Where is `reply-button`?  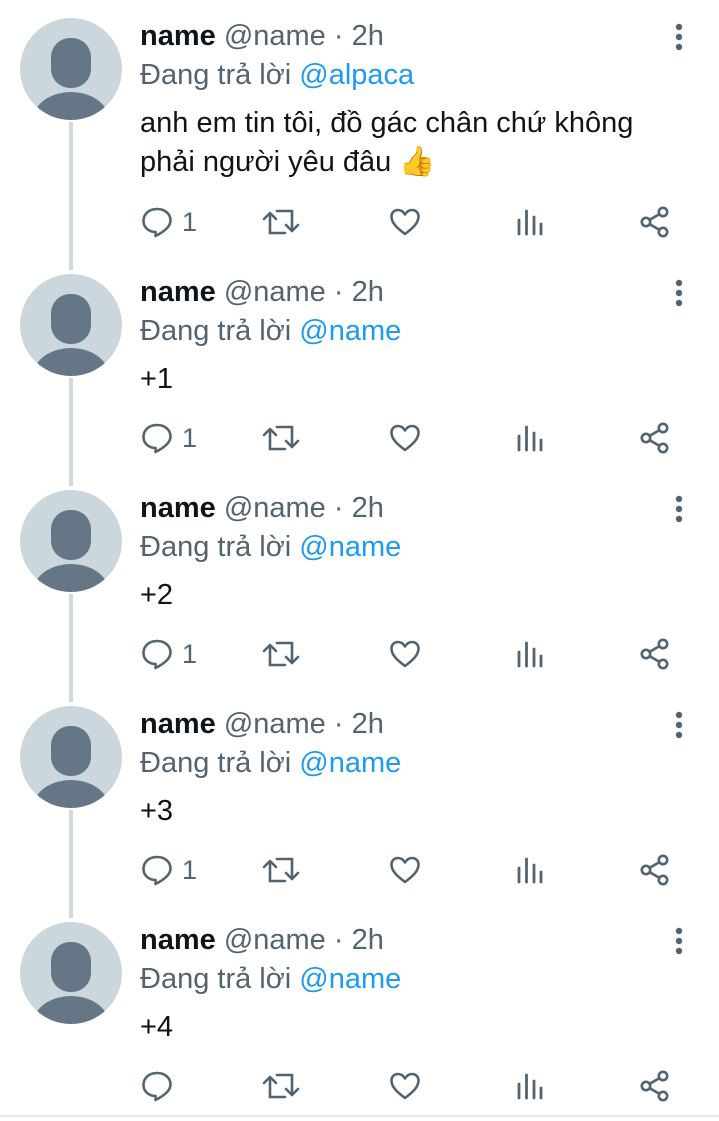 reply-button is located at coordinates (161, 1086).